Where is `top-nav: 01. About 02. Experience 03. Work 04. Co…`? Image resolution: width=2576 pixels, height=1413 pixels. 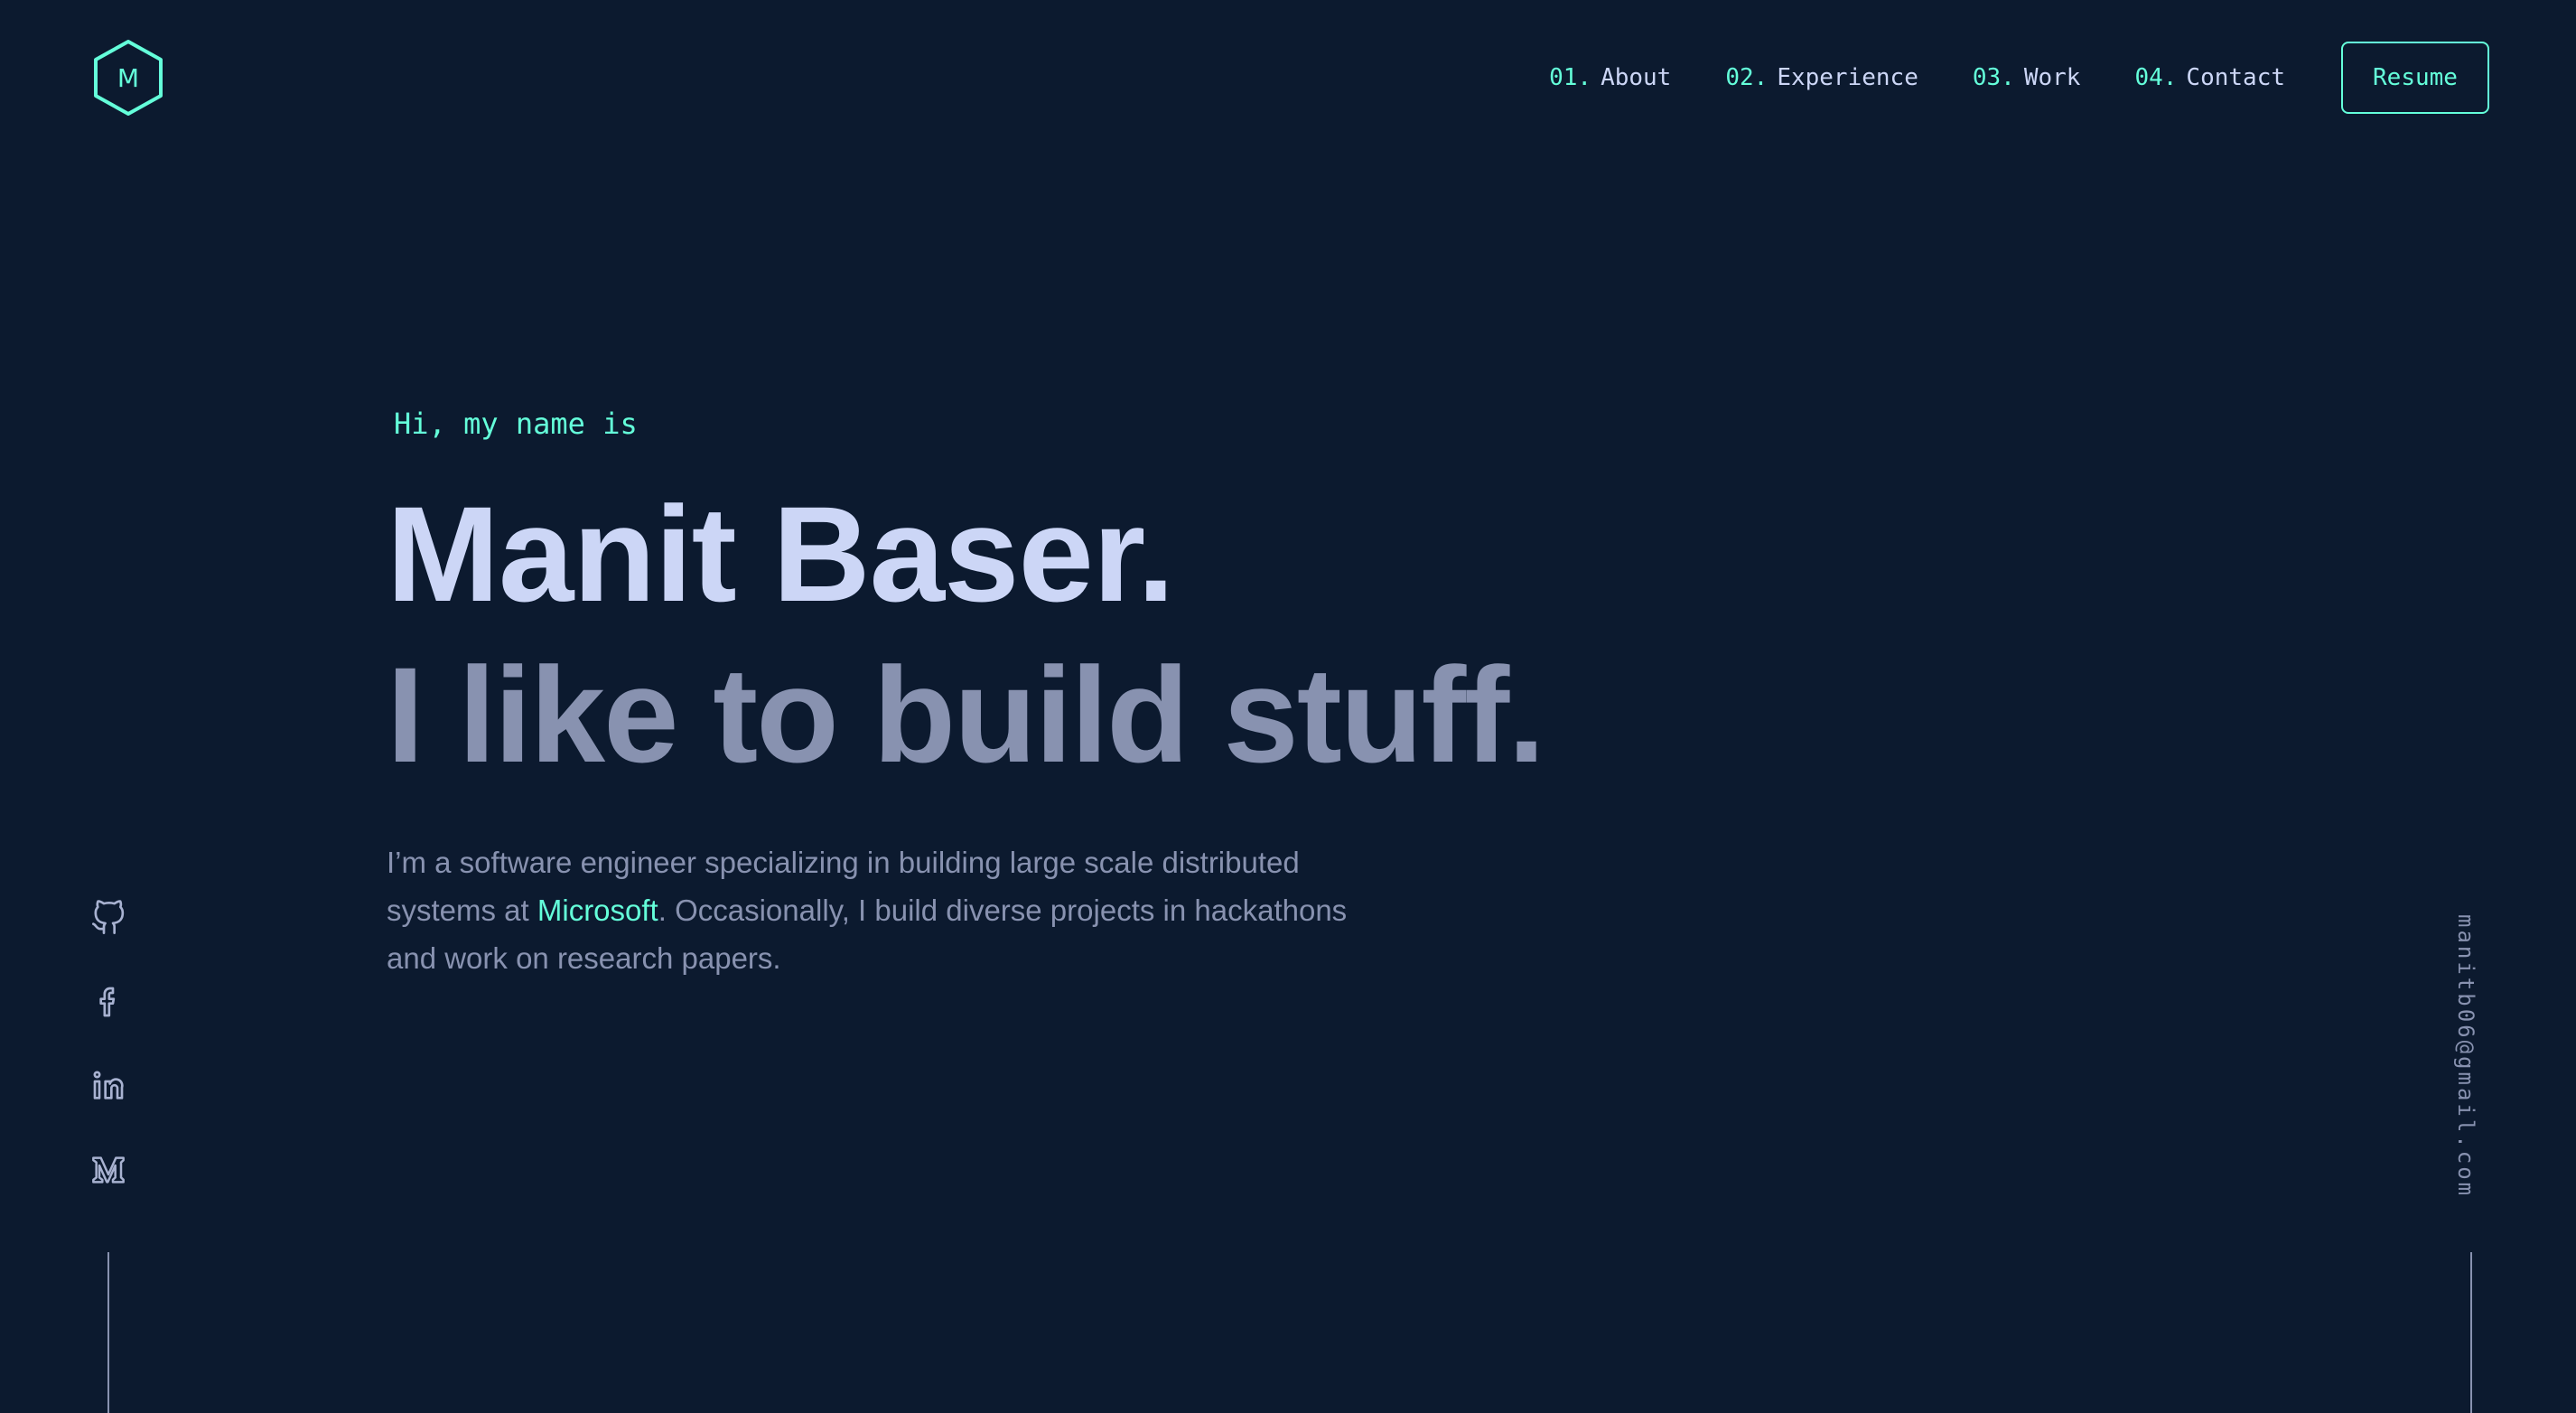 top-nav: 01. About 02. Experience 03. Work 04. Co… is located at coordinates (2019, 78).